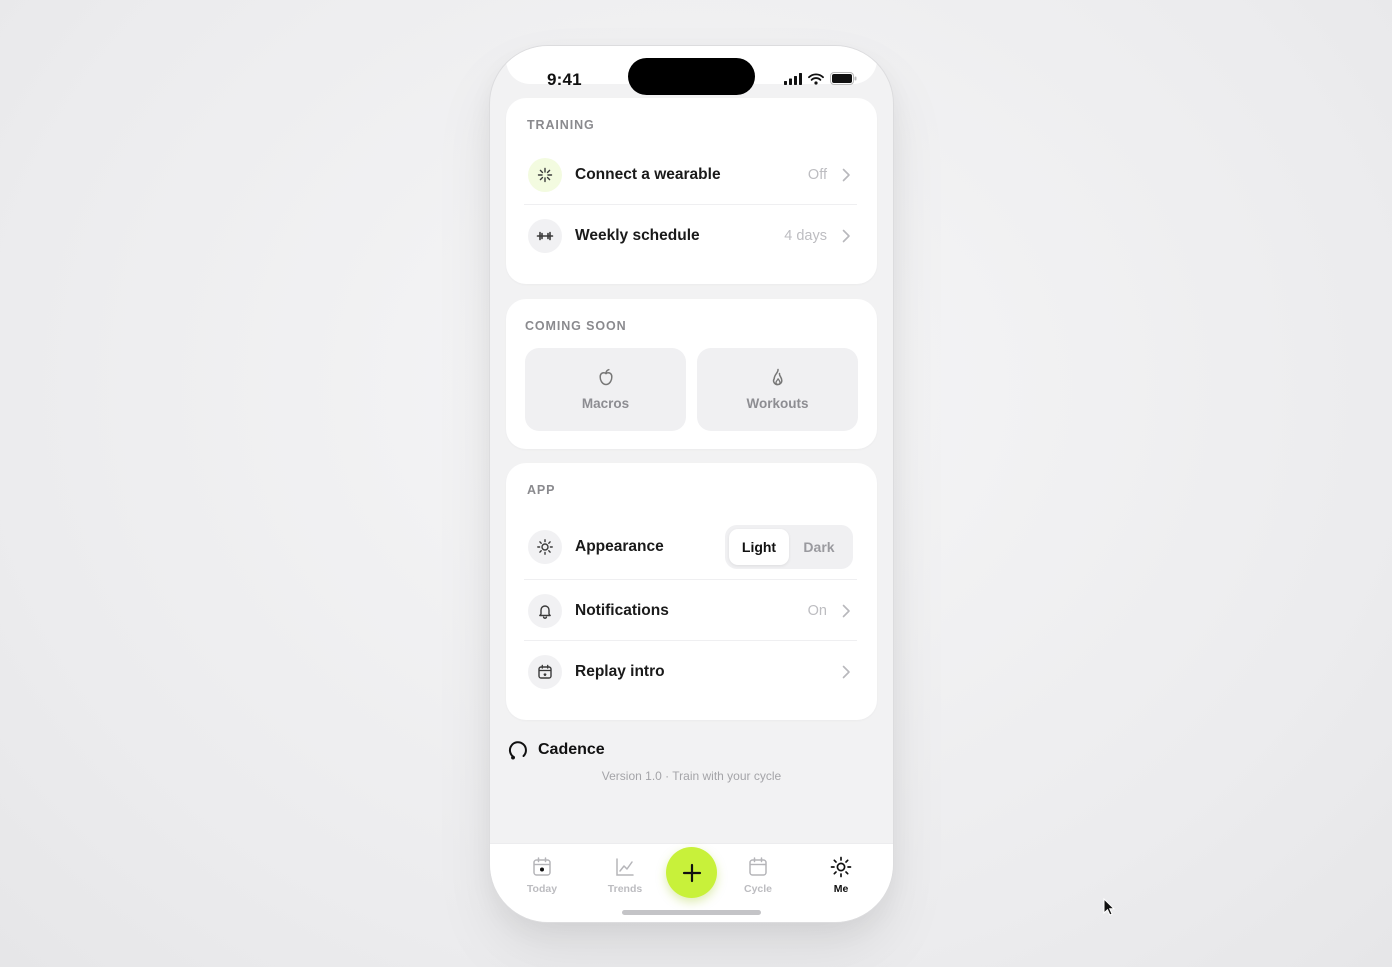 This screenshot has height=967, width=1392. What do you see at coordinates (541, 490) in the screenshot?
I see `section-title: APP` at bounding box center [541, 490].